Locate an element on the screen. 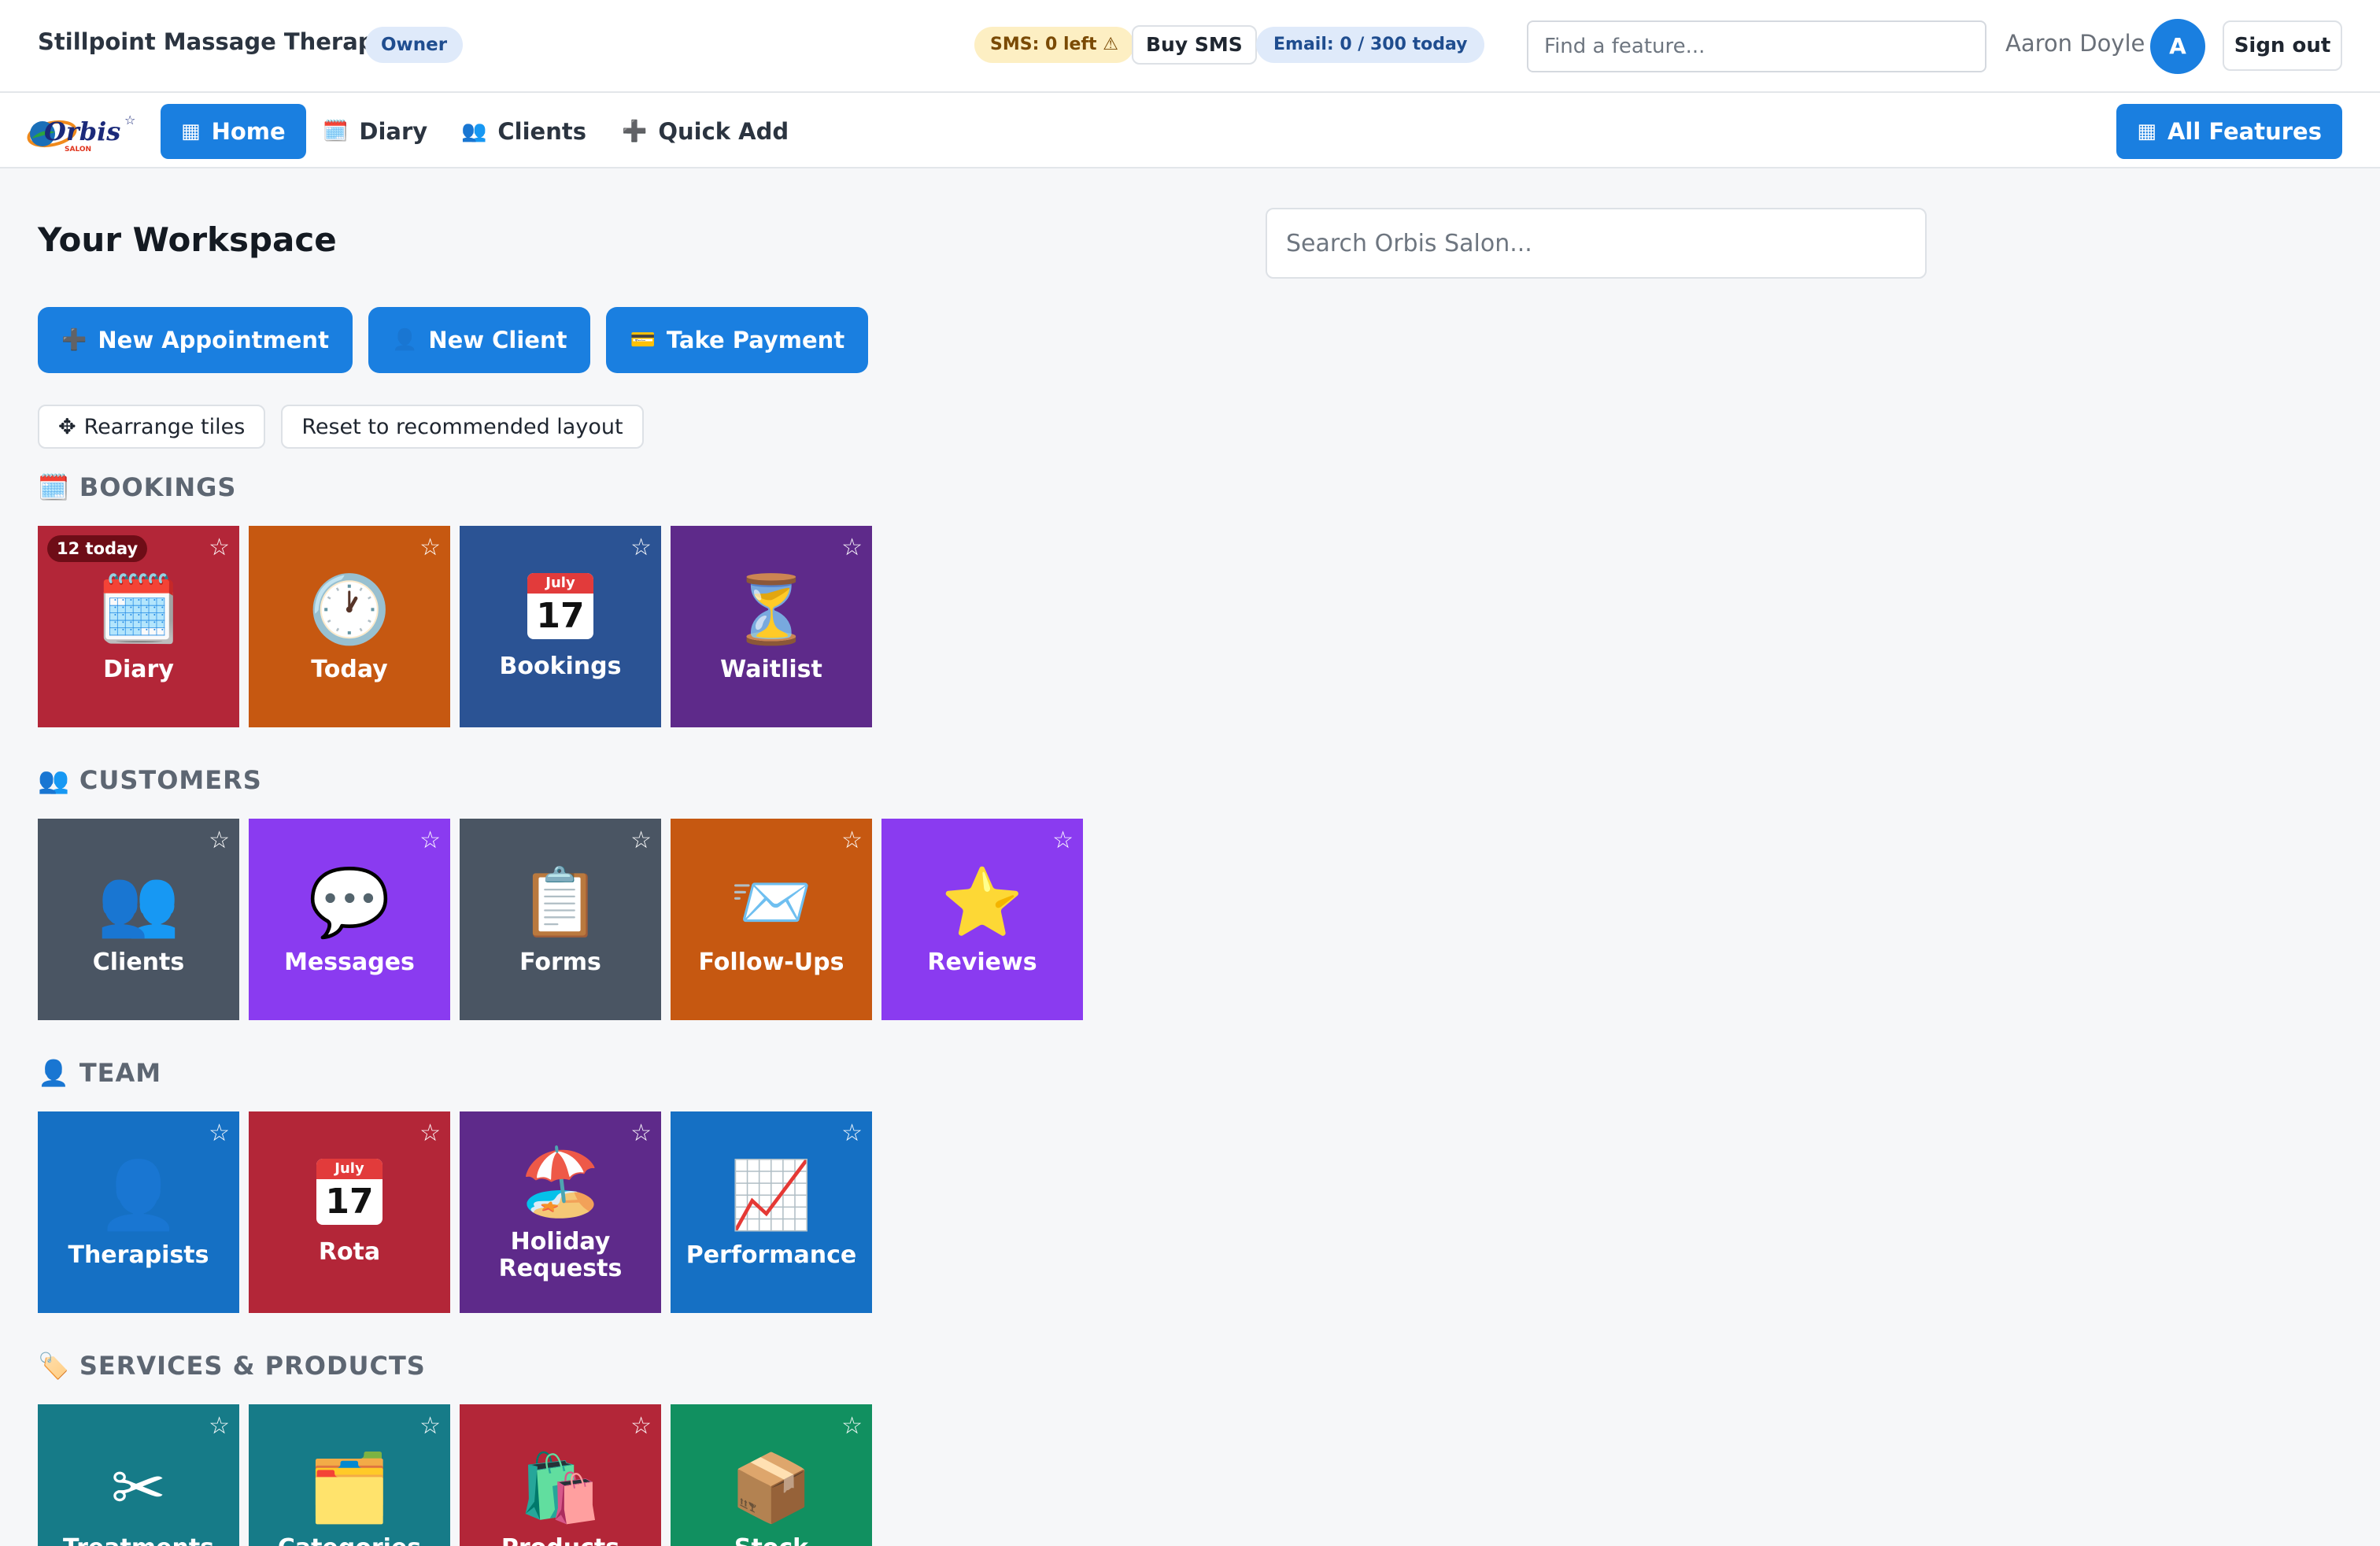  take-payment-button: 💳 Take Payment is located at coordinates (737, 340).